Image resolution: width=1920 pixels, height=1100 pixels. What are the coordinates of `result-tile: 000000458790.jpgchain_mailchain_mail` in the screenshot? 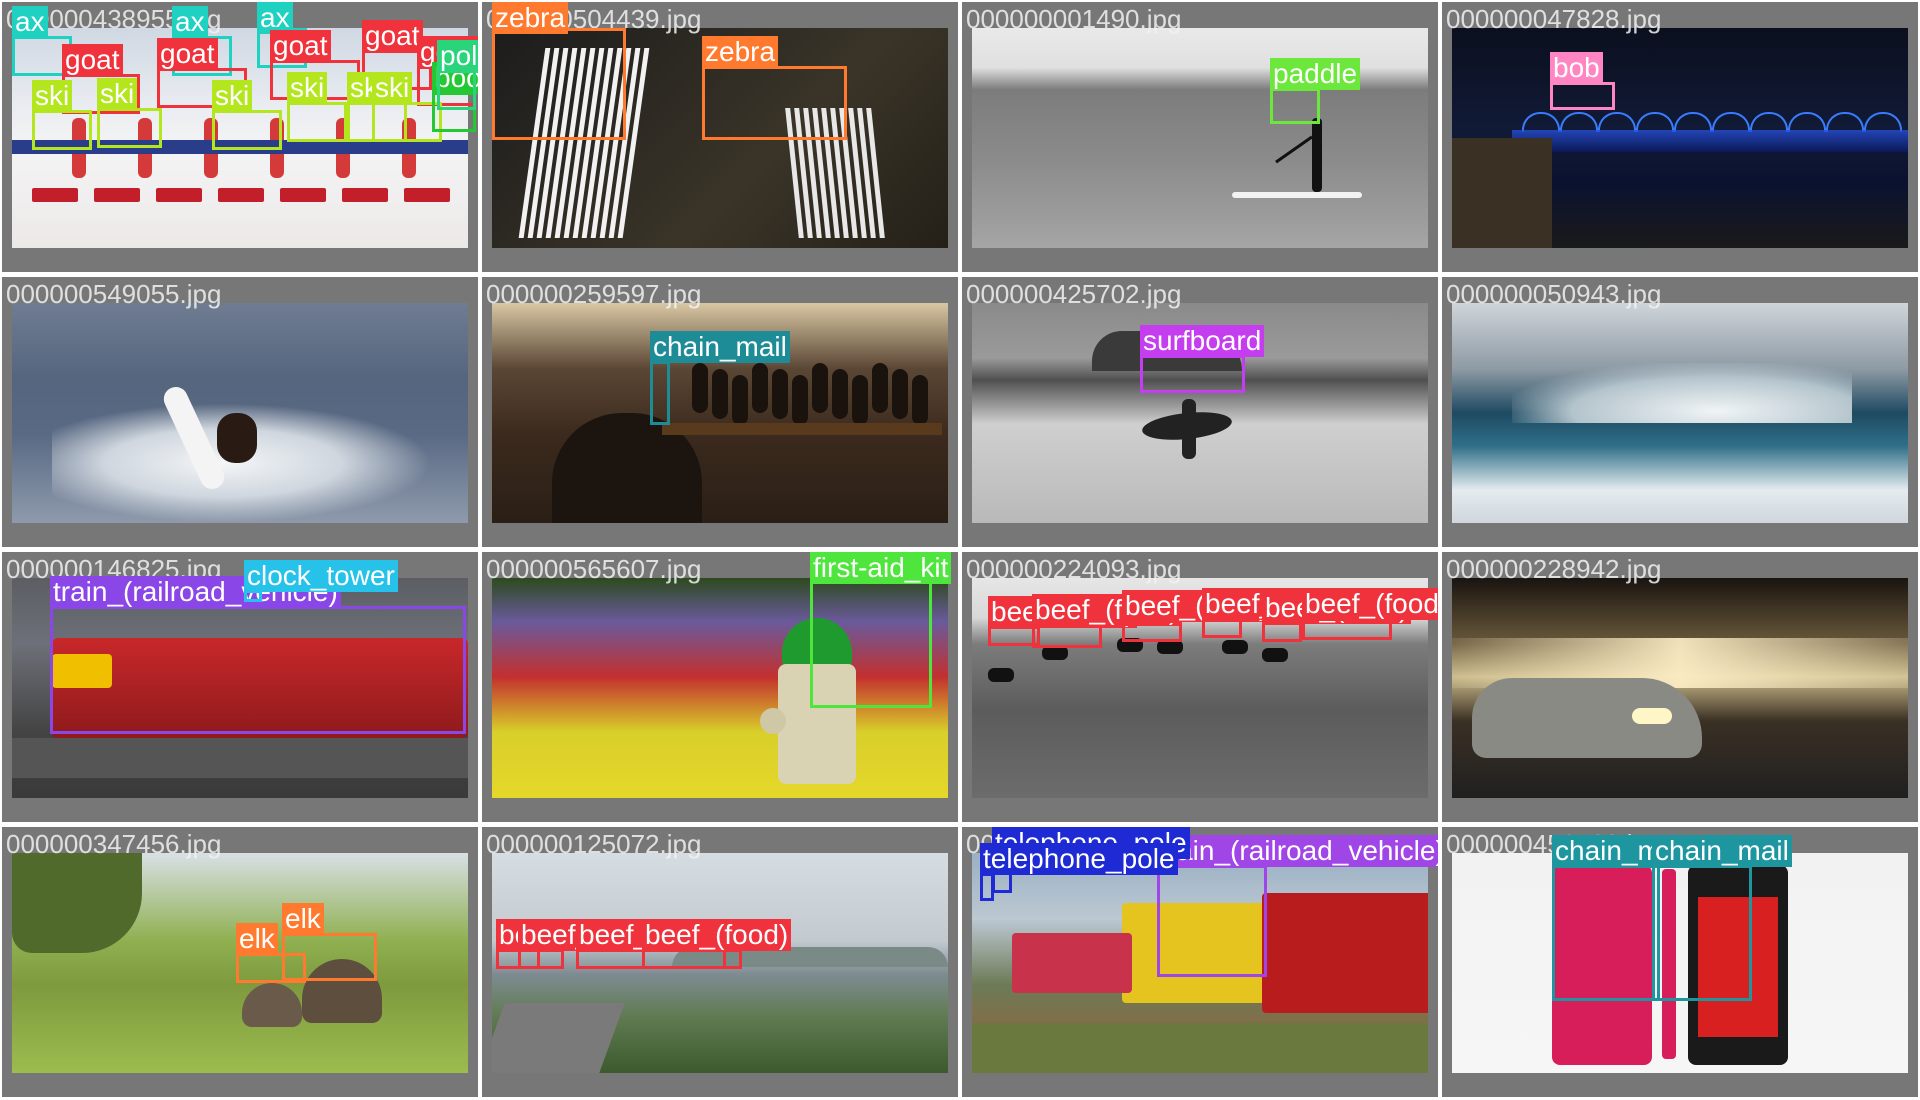 It's located at (1680, 962).